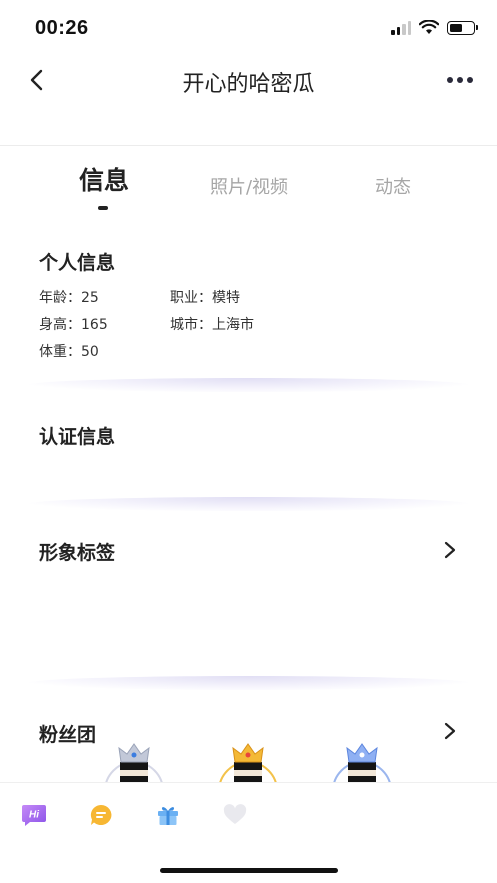 This screenshot has height=883, width=497. I want to click on status-bar: 00:26, so click(248, 28).